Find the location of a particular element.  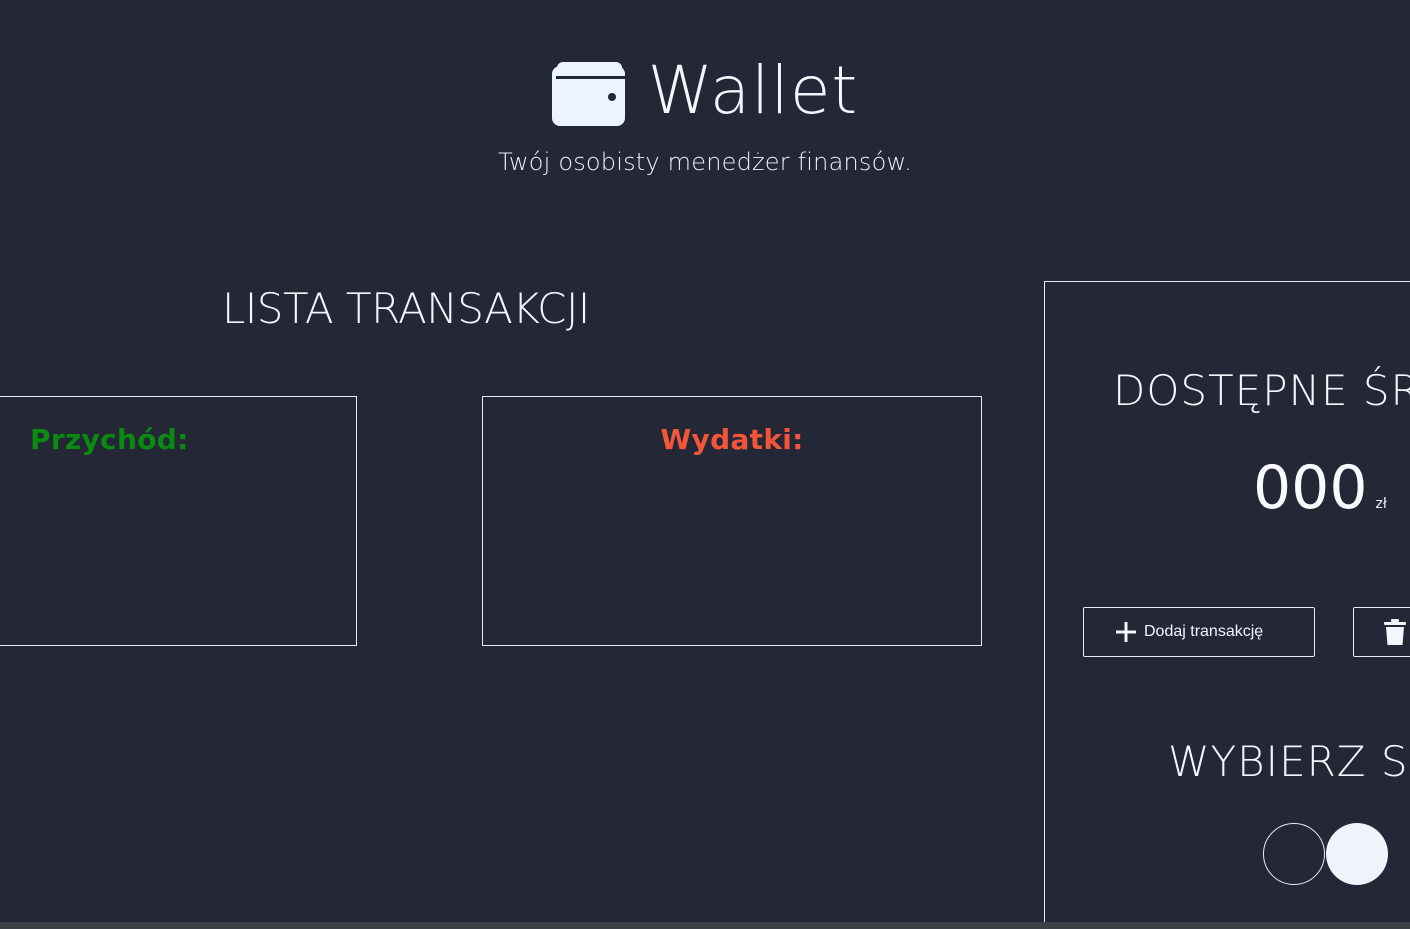

theme-select-title: WYBIERZ S is located at coordinates (1288, 761).